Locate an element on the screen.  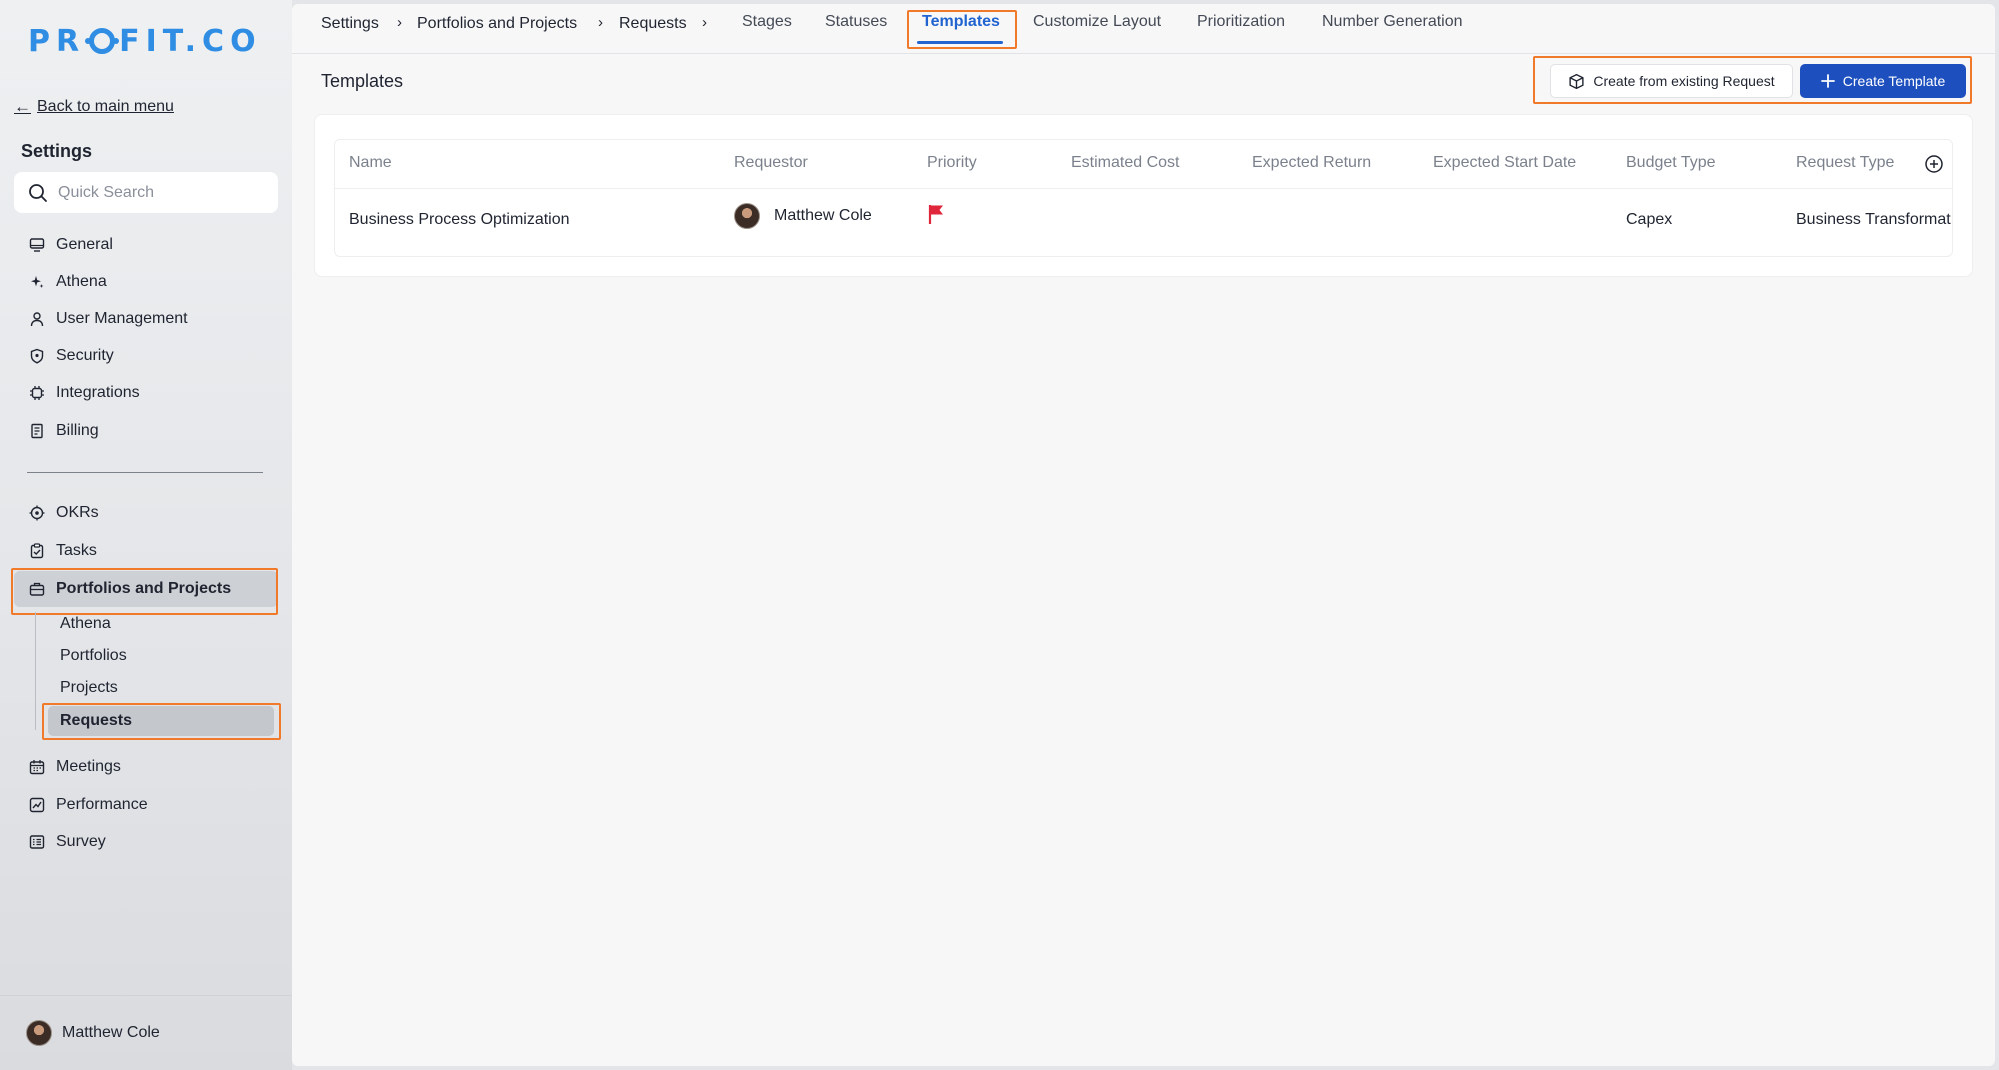
page-title: Templates is located at coordinates (362, 81).